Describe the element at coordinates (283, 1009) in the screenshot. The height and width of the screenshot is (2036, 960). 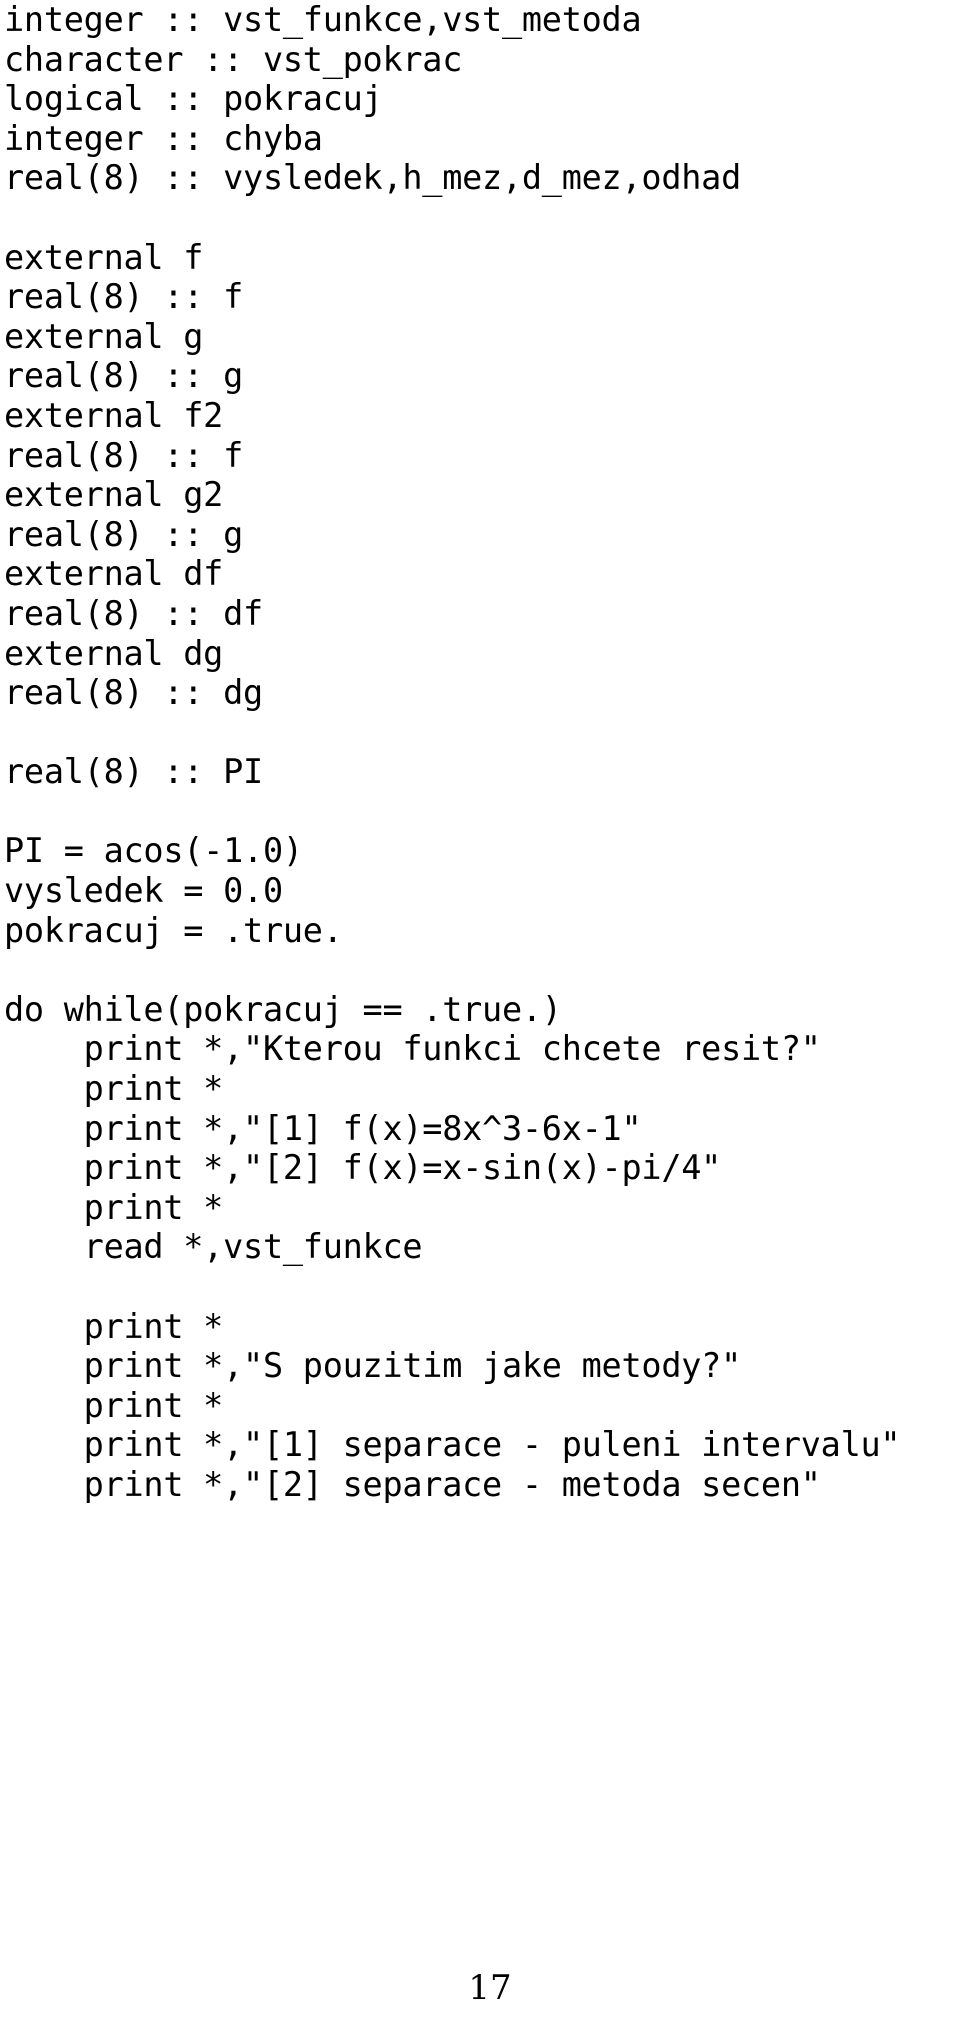
I see `code-line: do while(pokracuj == .true.)` at that location.